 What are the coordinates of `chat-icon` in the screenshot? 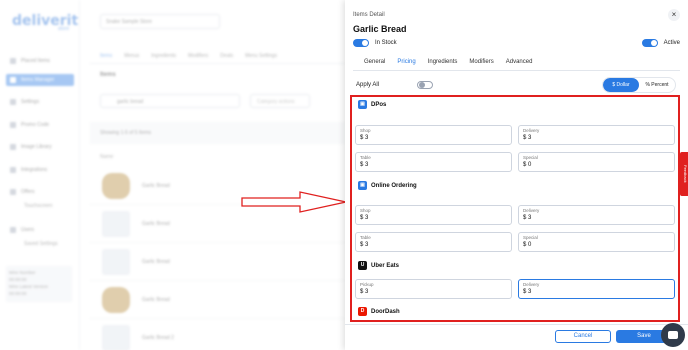 It's located at (673, 335).